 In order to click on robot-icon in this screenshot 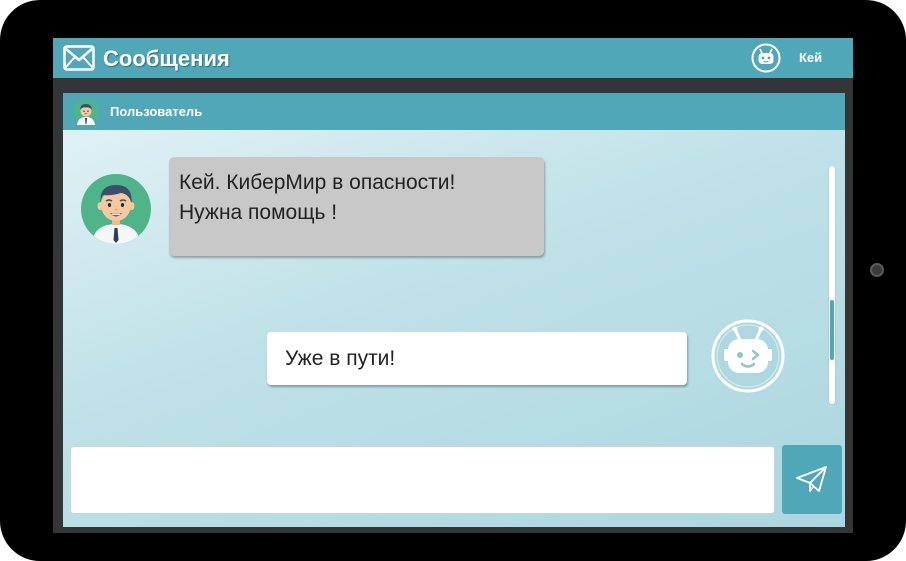, I will do `click(766, 58)`.